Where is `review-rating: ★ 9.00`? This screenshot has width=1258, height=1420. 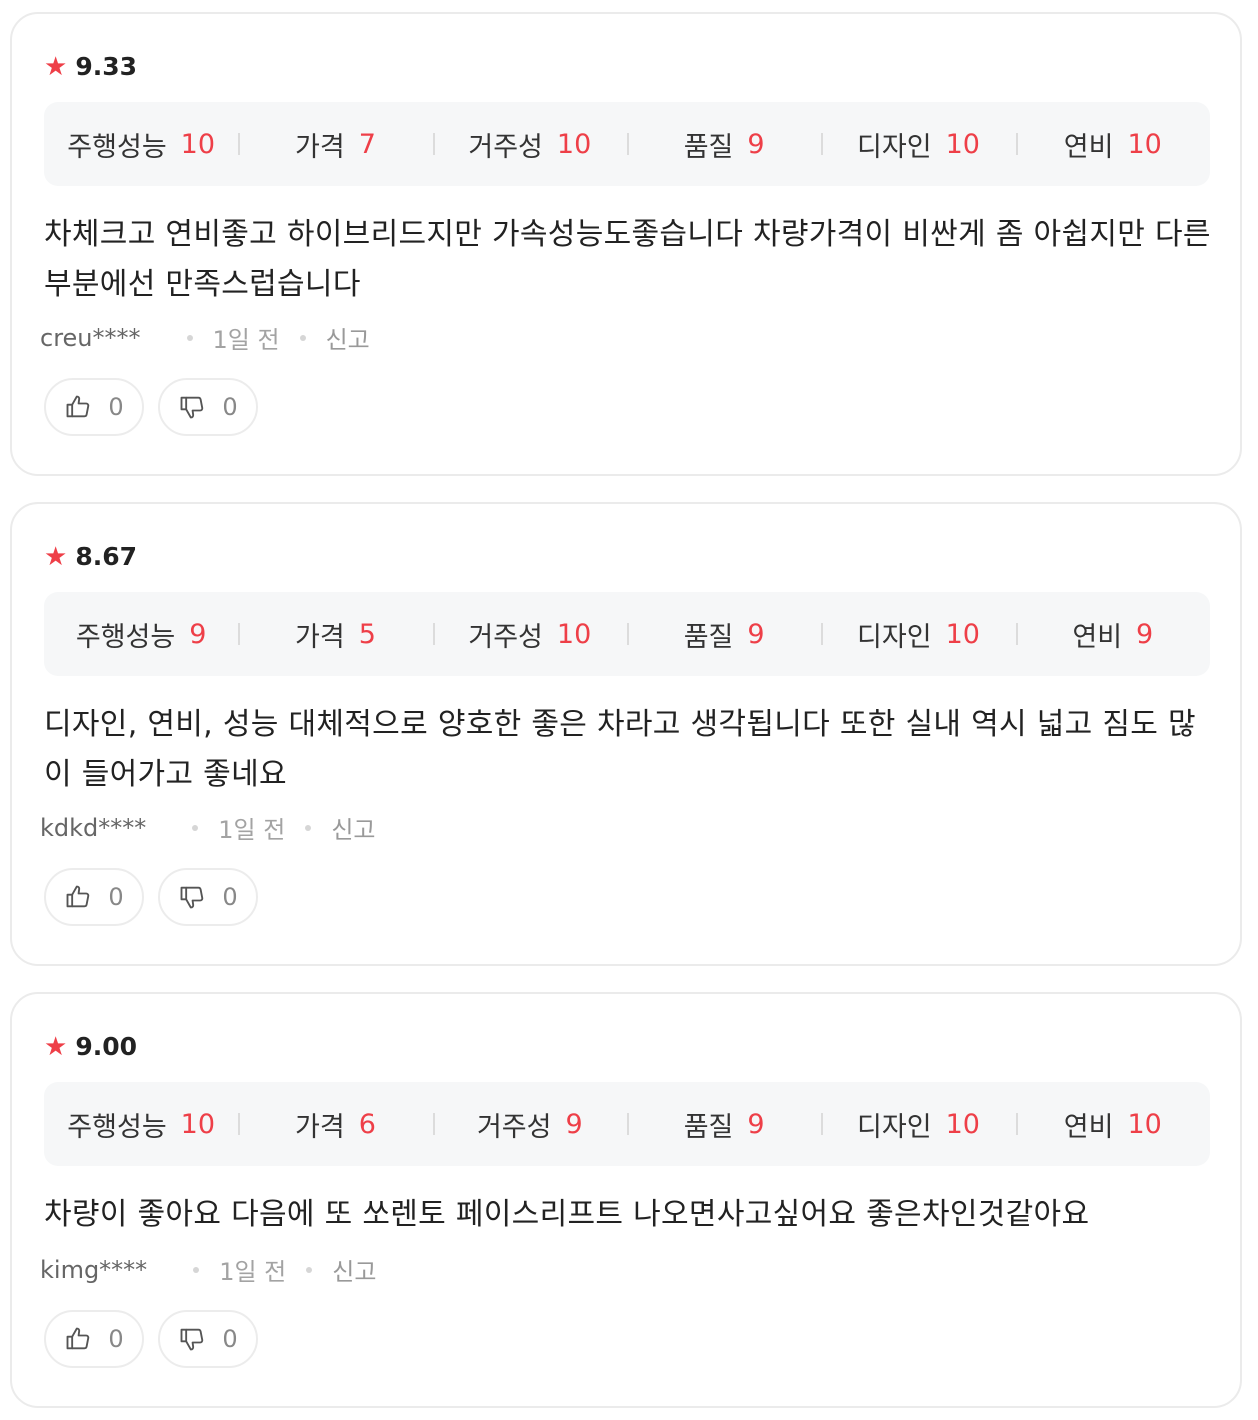 review-rating: ★ 9.00 is located at coordinates (90, 1046).